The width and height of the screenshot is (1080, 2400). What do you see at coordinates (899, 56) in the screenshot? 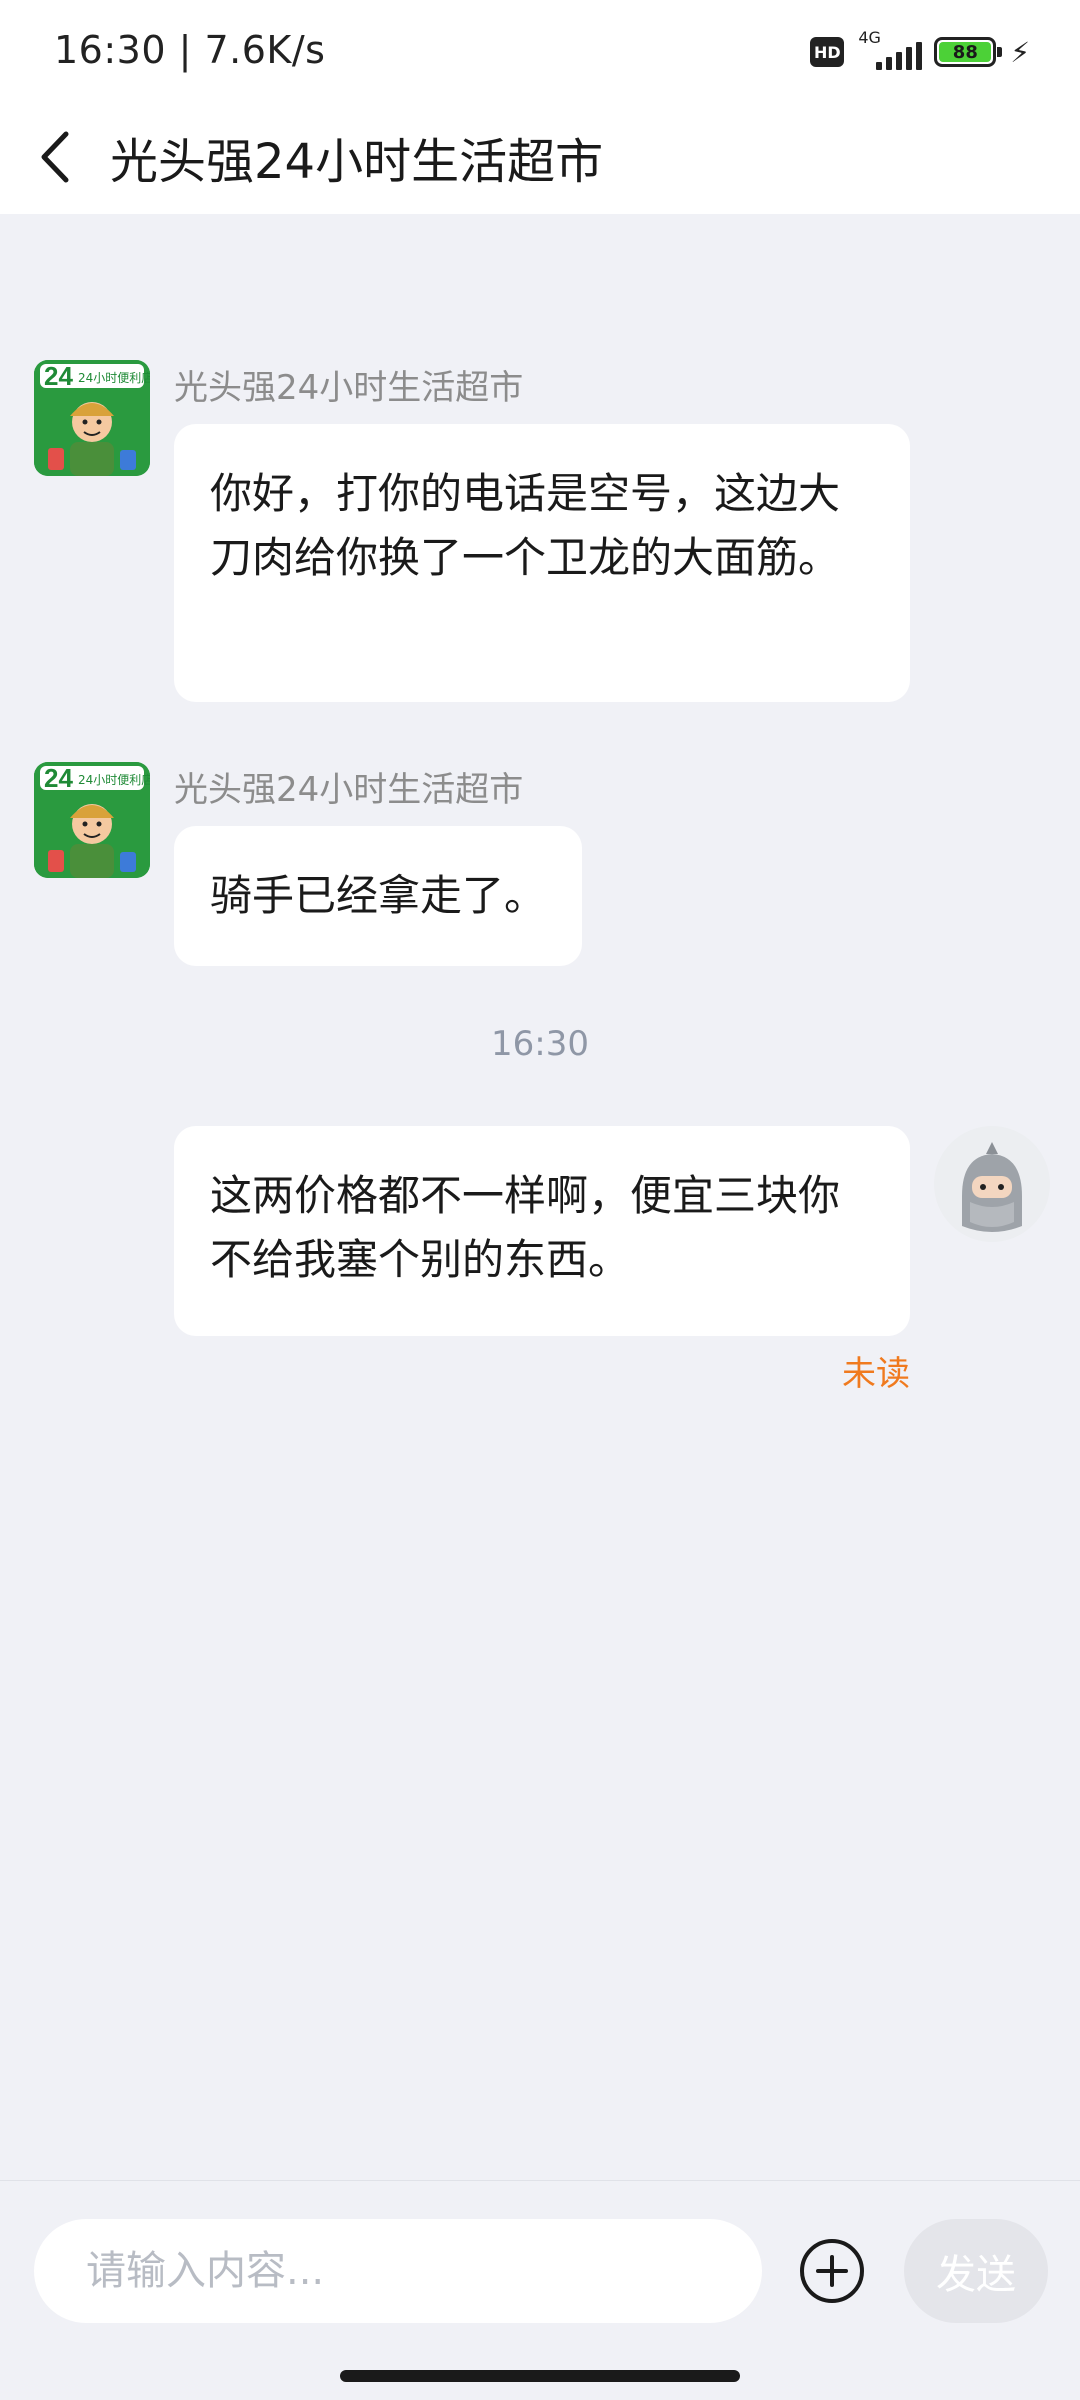
I see `signal-bars` at bounding box center [899, 56].